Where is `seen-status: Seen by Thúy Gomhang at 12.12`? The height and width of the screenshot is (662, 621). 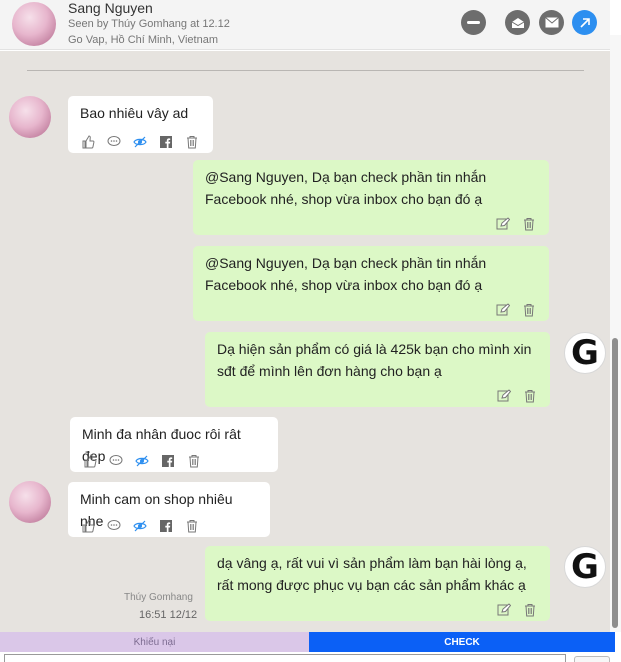 seen-status: Seen by Thúy Gomhang at 12.12 is located at coordinates (149, 24).